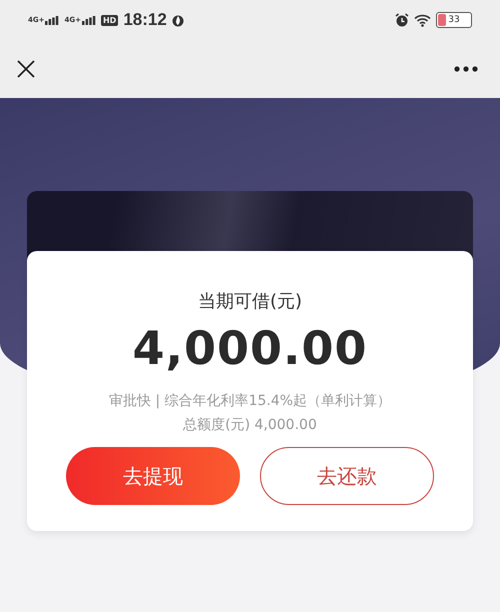 The width and height of the screenshot is (500, 612). What do you see at coordinates (402, 20) in the screenshot?
I see `alarm-icon` at bounding box center [402, 20].